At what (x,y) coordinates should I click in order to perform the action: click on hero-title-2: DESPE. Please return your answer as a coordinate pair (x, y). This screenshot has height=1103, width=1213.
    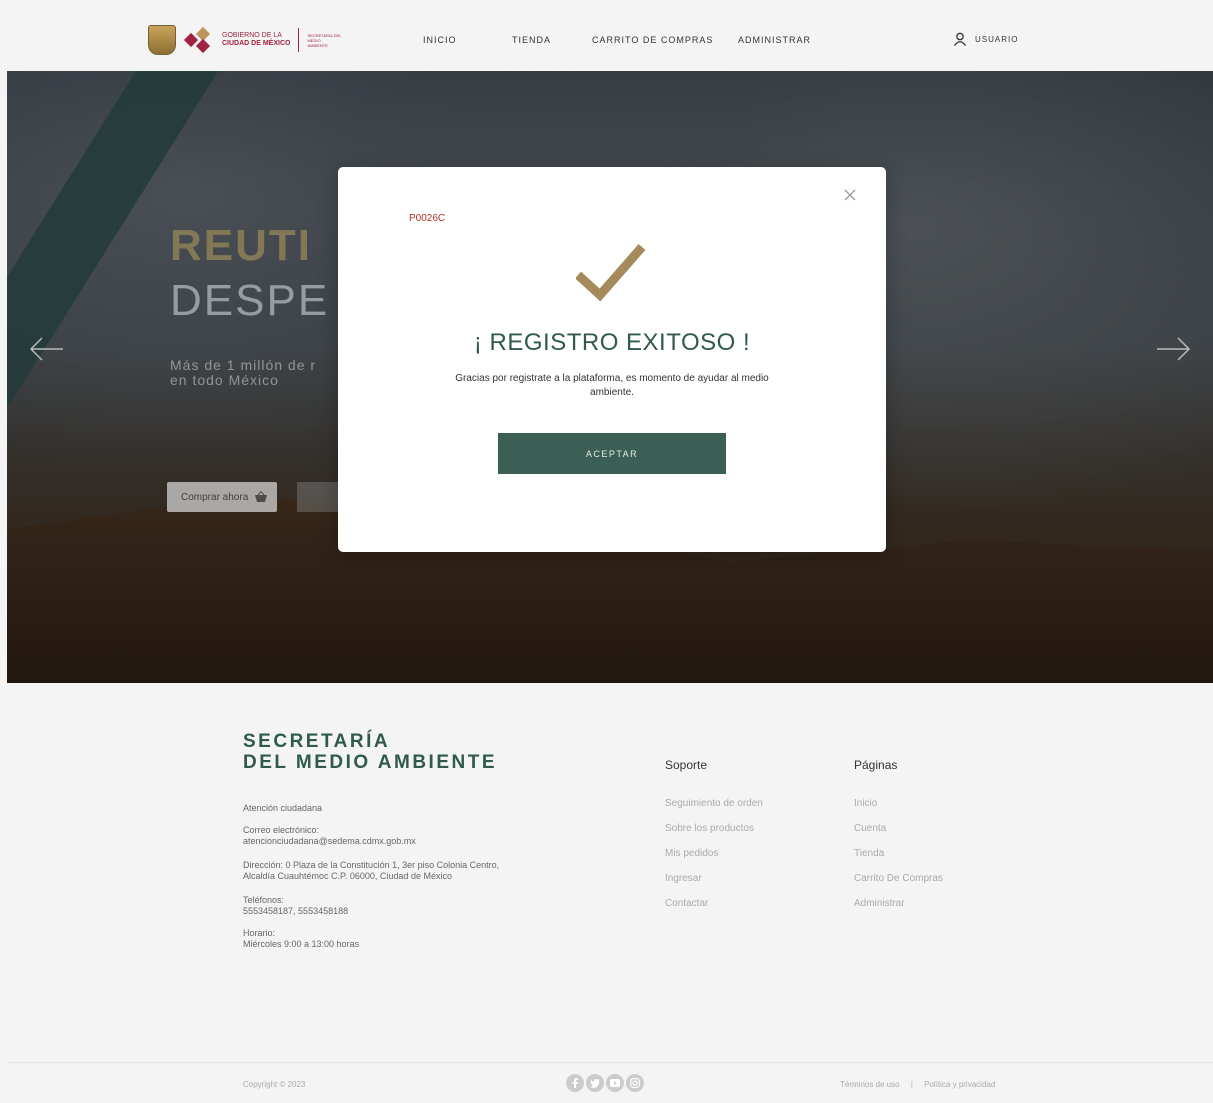
    Looking at the image, I should click on (250, 300).